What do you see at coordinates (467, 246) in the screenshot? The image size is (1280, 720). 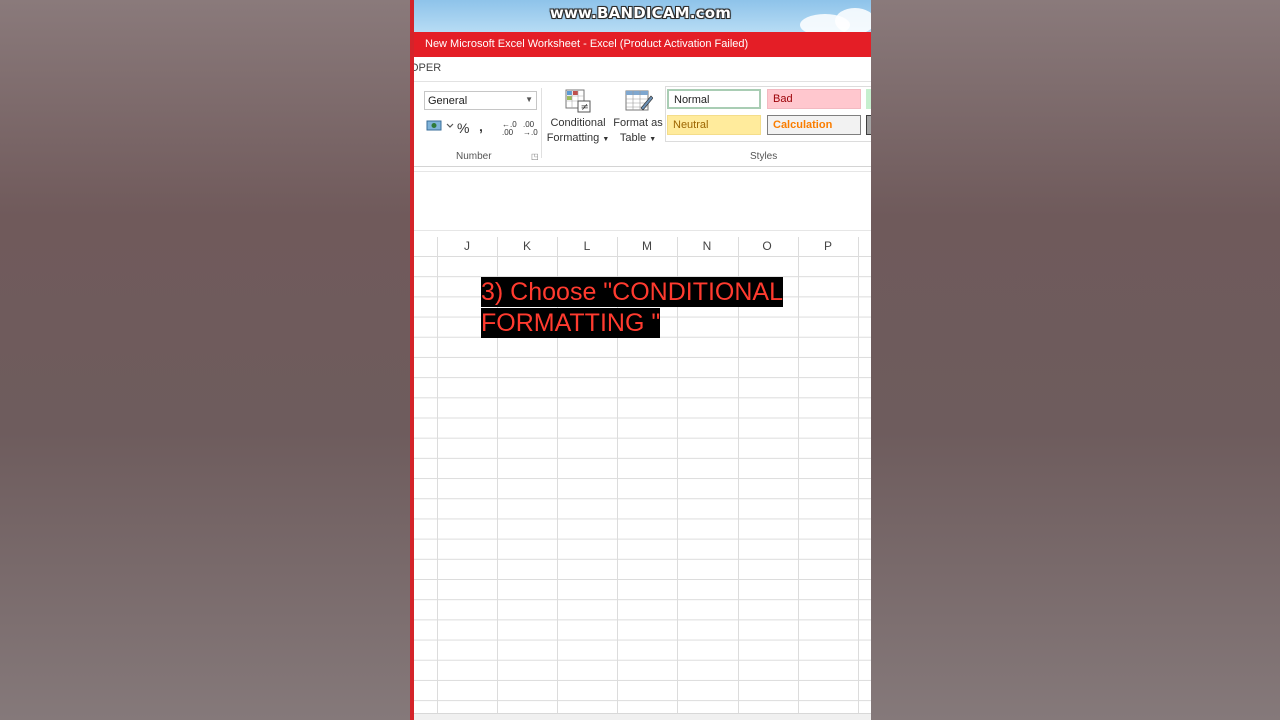 I see `column-header: J` at bounding box center [467, 246].